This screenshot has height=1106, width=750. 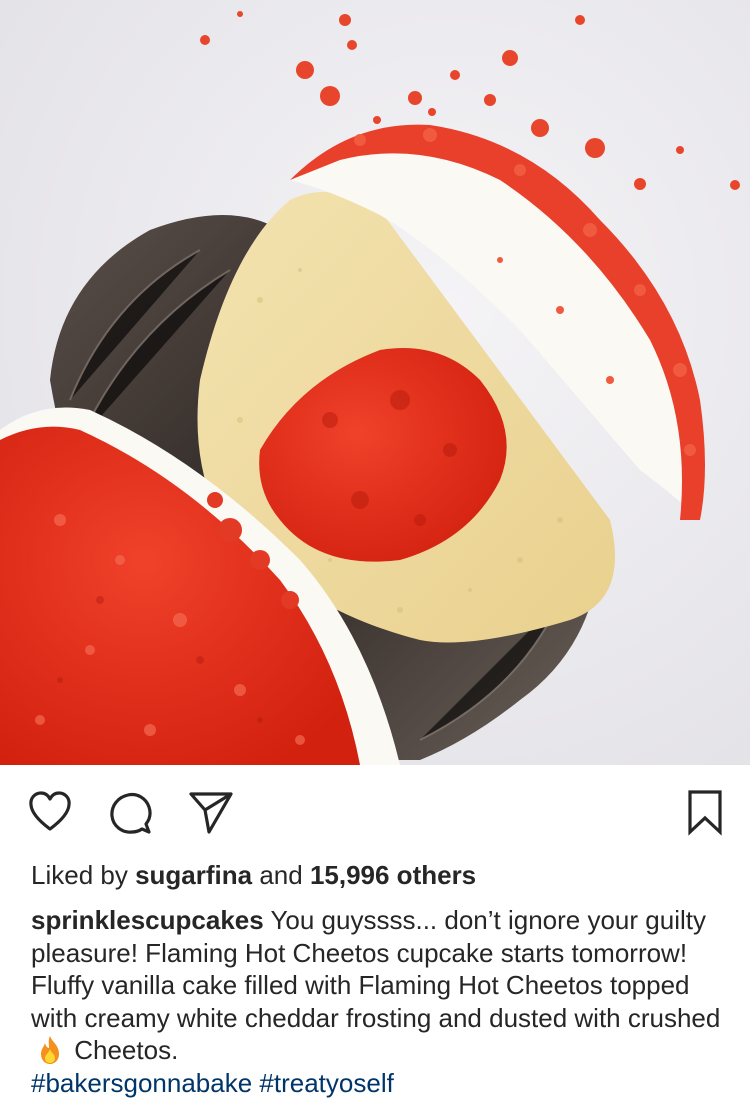 I want to click on save-button, so click(x=705, y=812).